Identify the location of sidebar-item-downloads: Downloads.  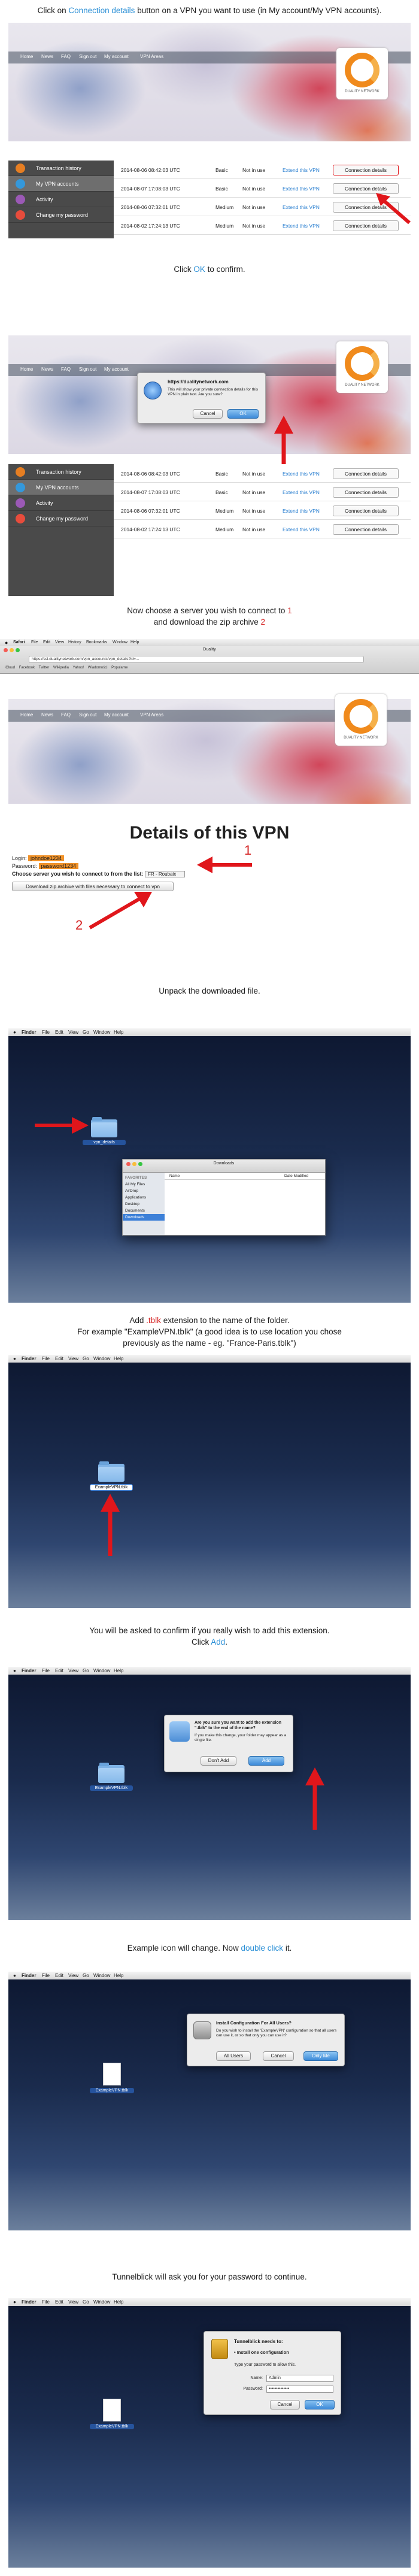
(144, 1217).